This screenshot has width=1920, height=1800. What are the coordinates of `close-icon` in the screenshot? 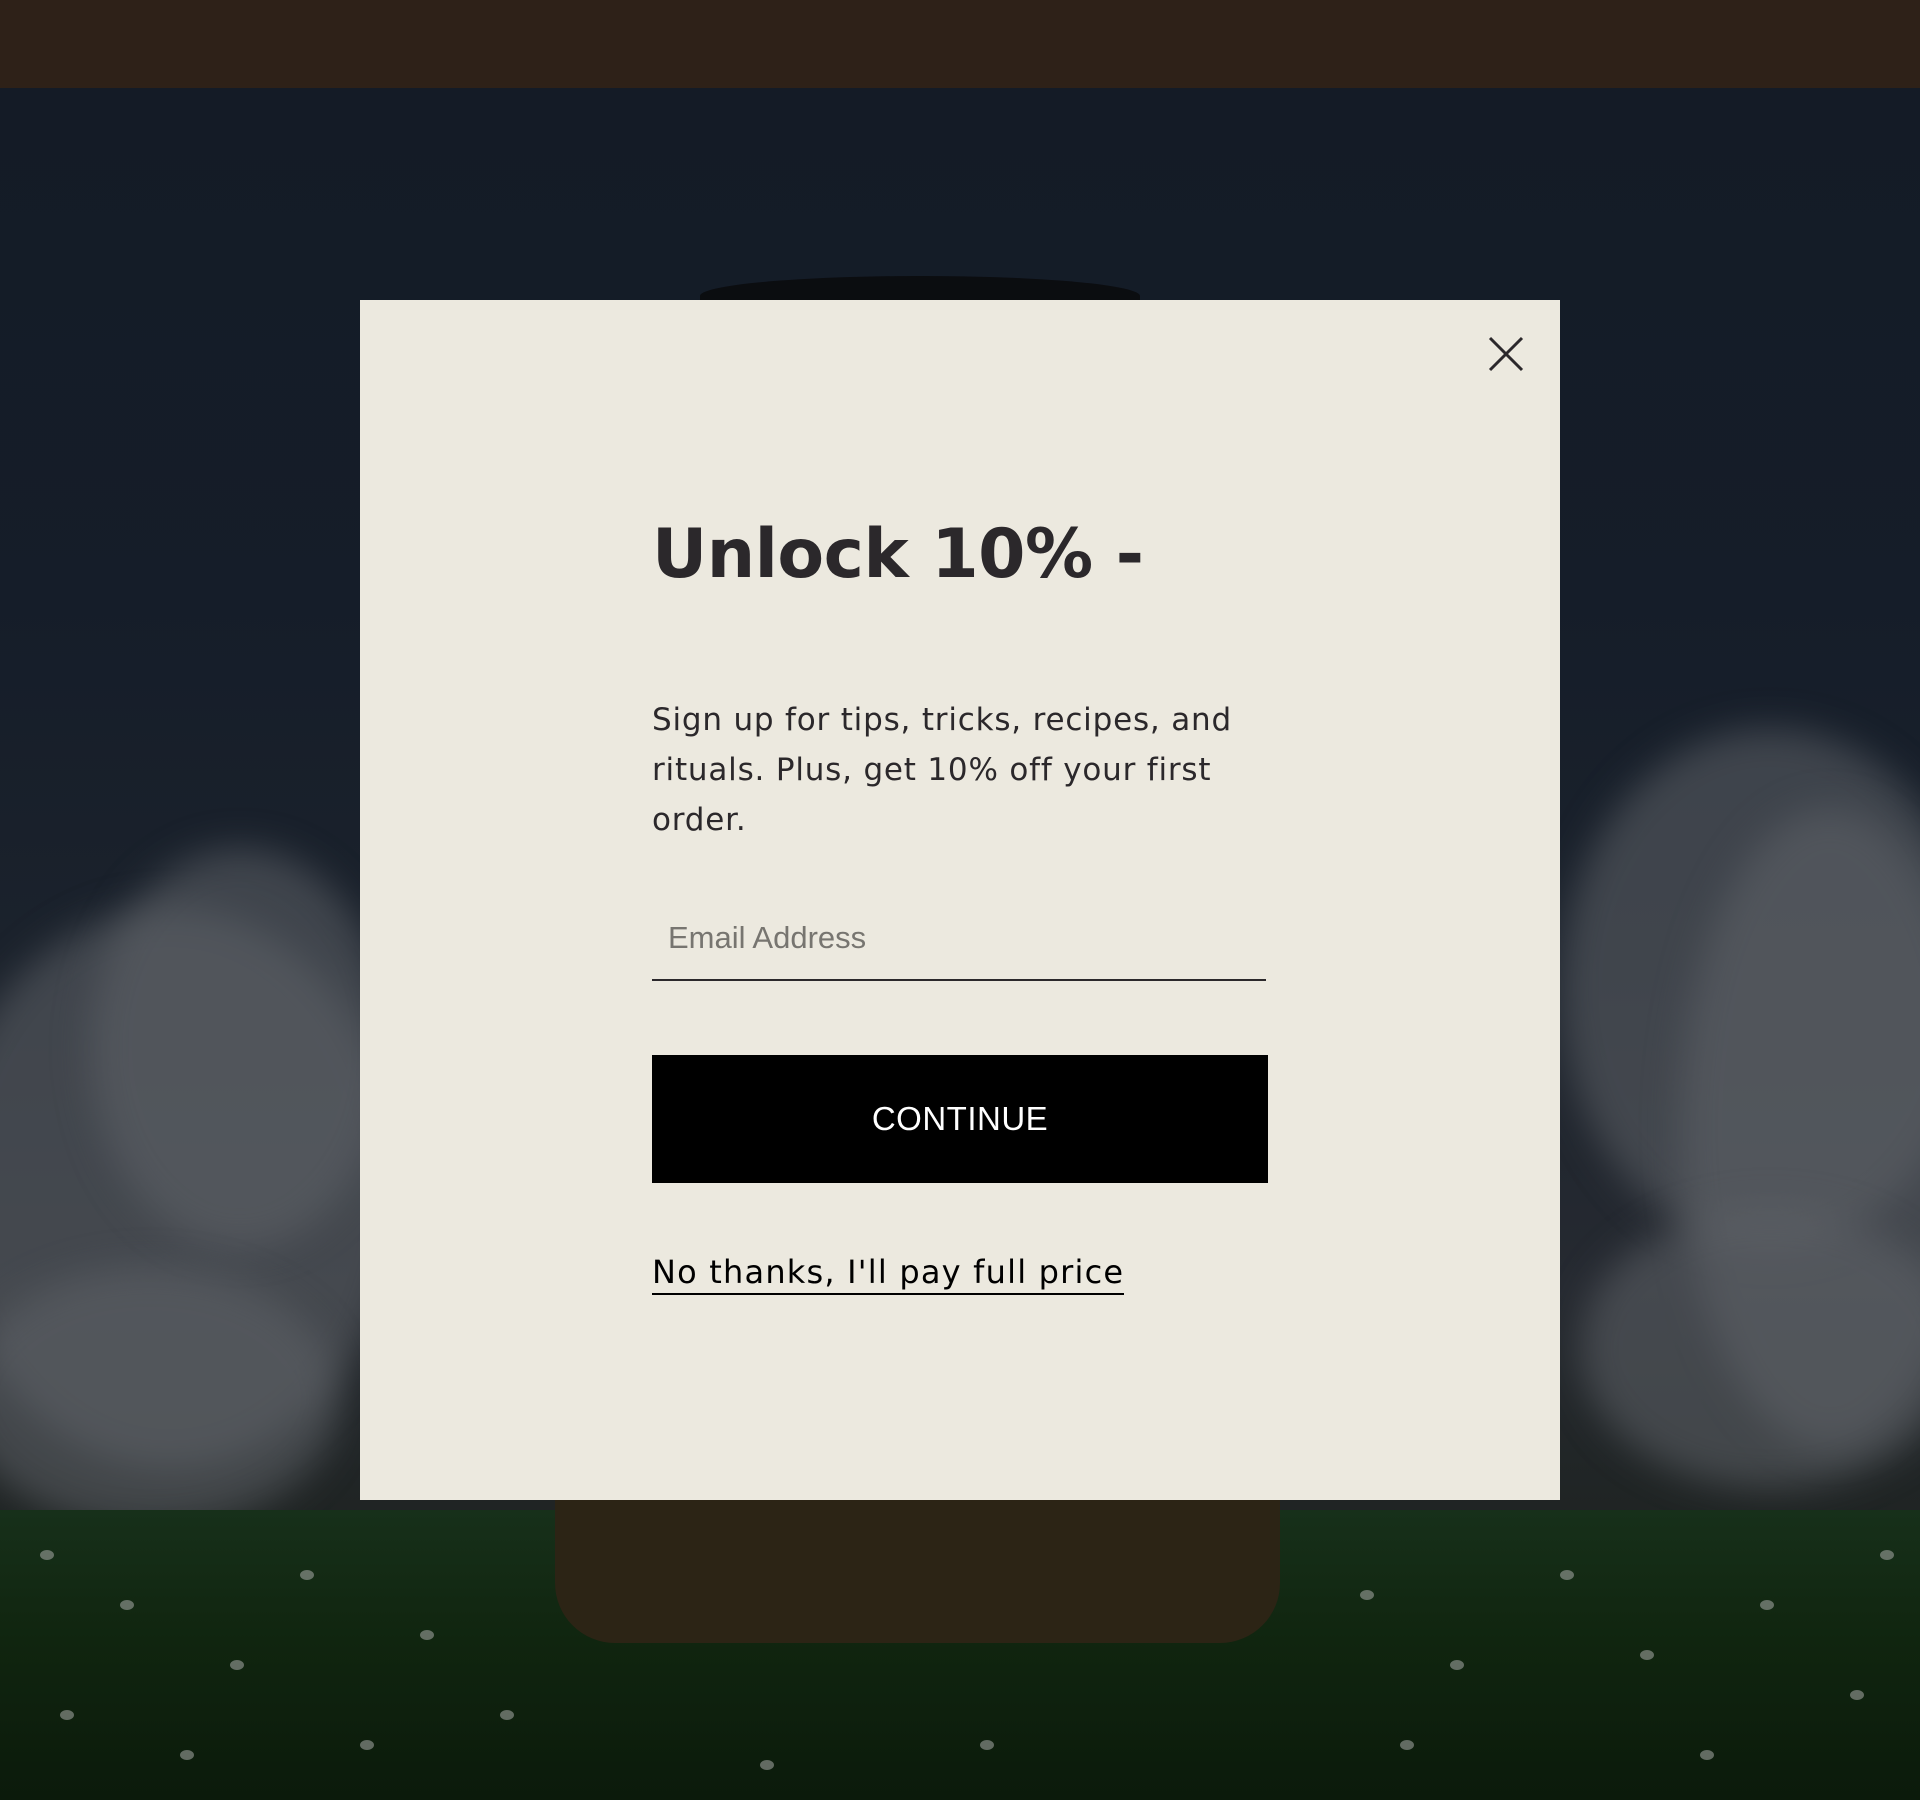 It's located at (1506, 354).